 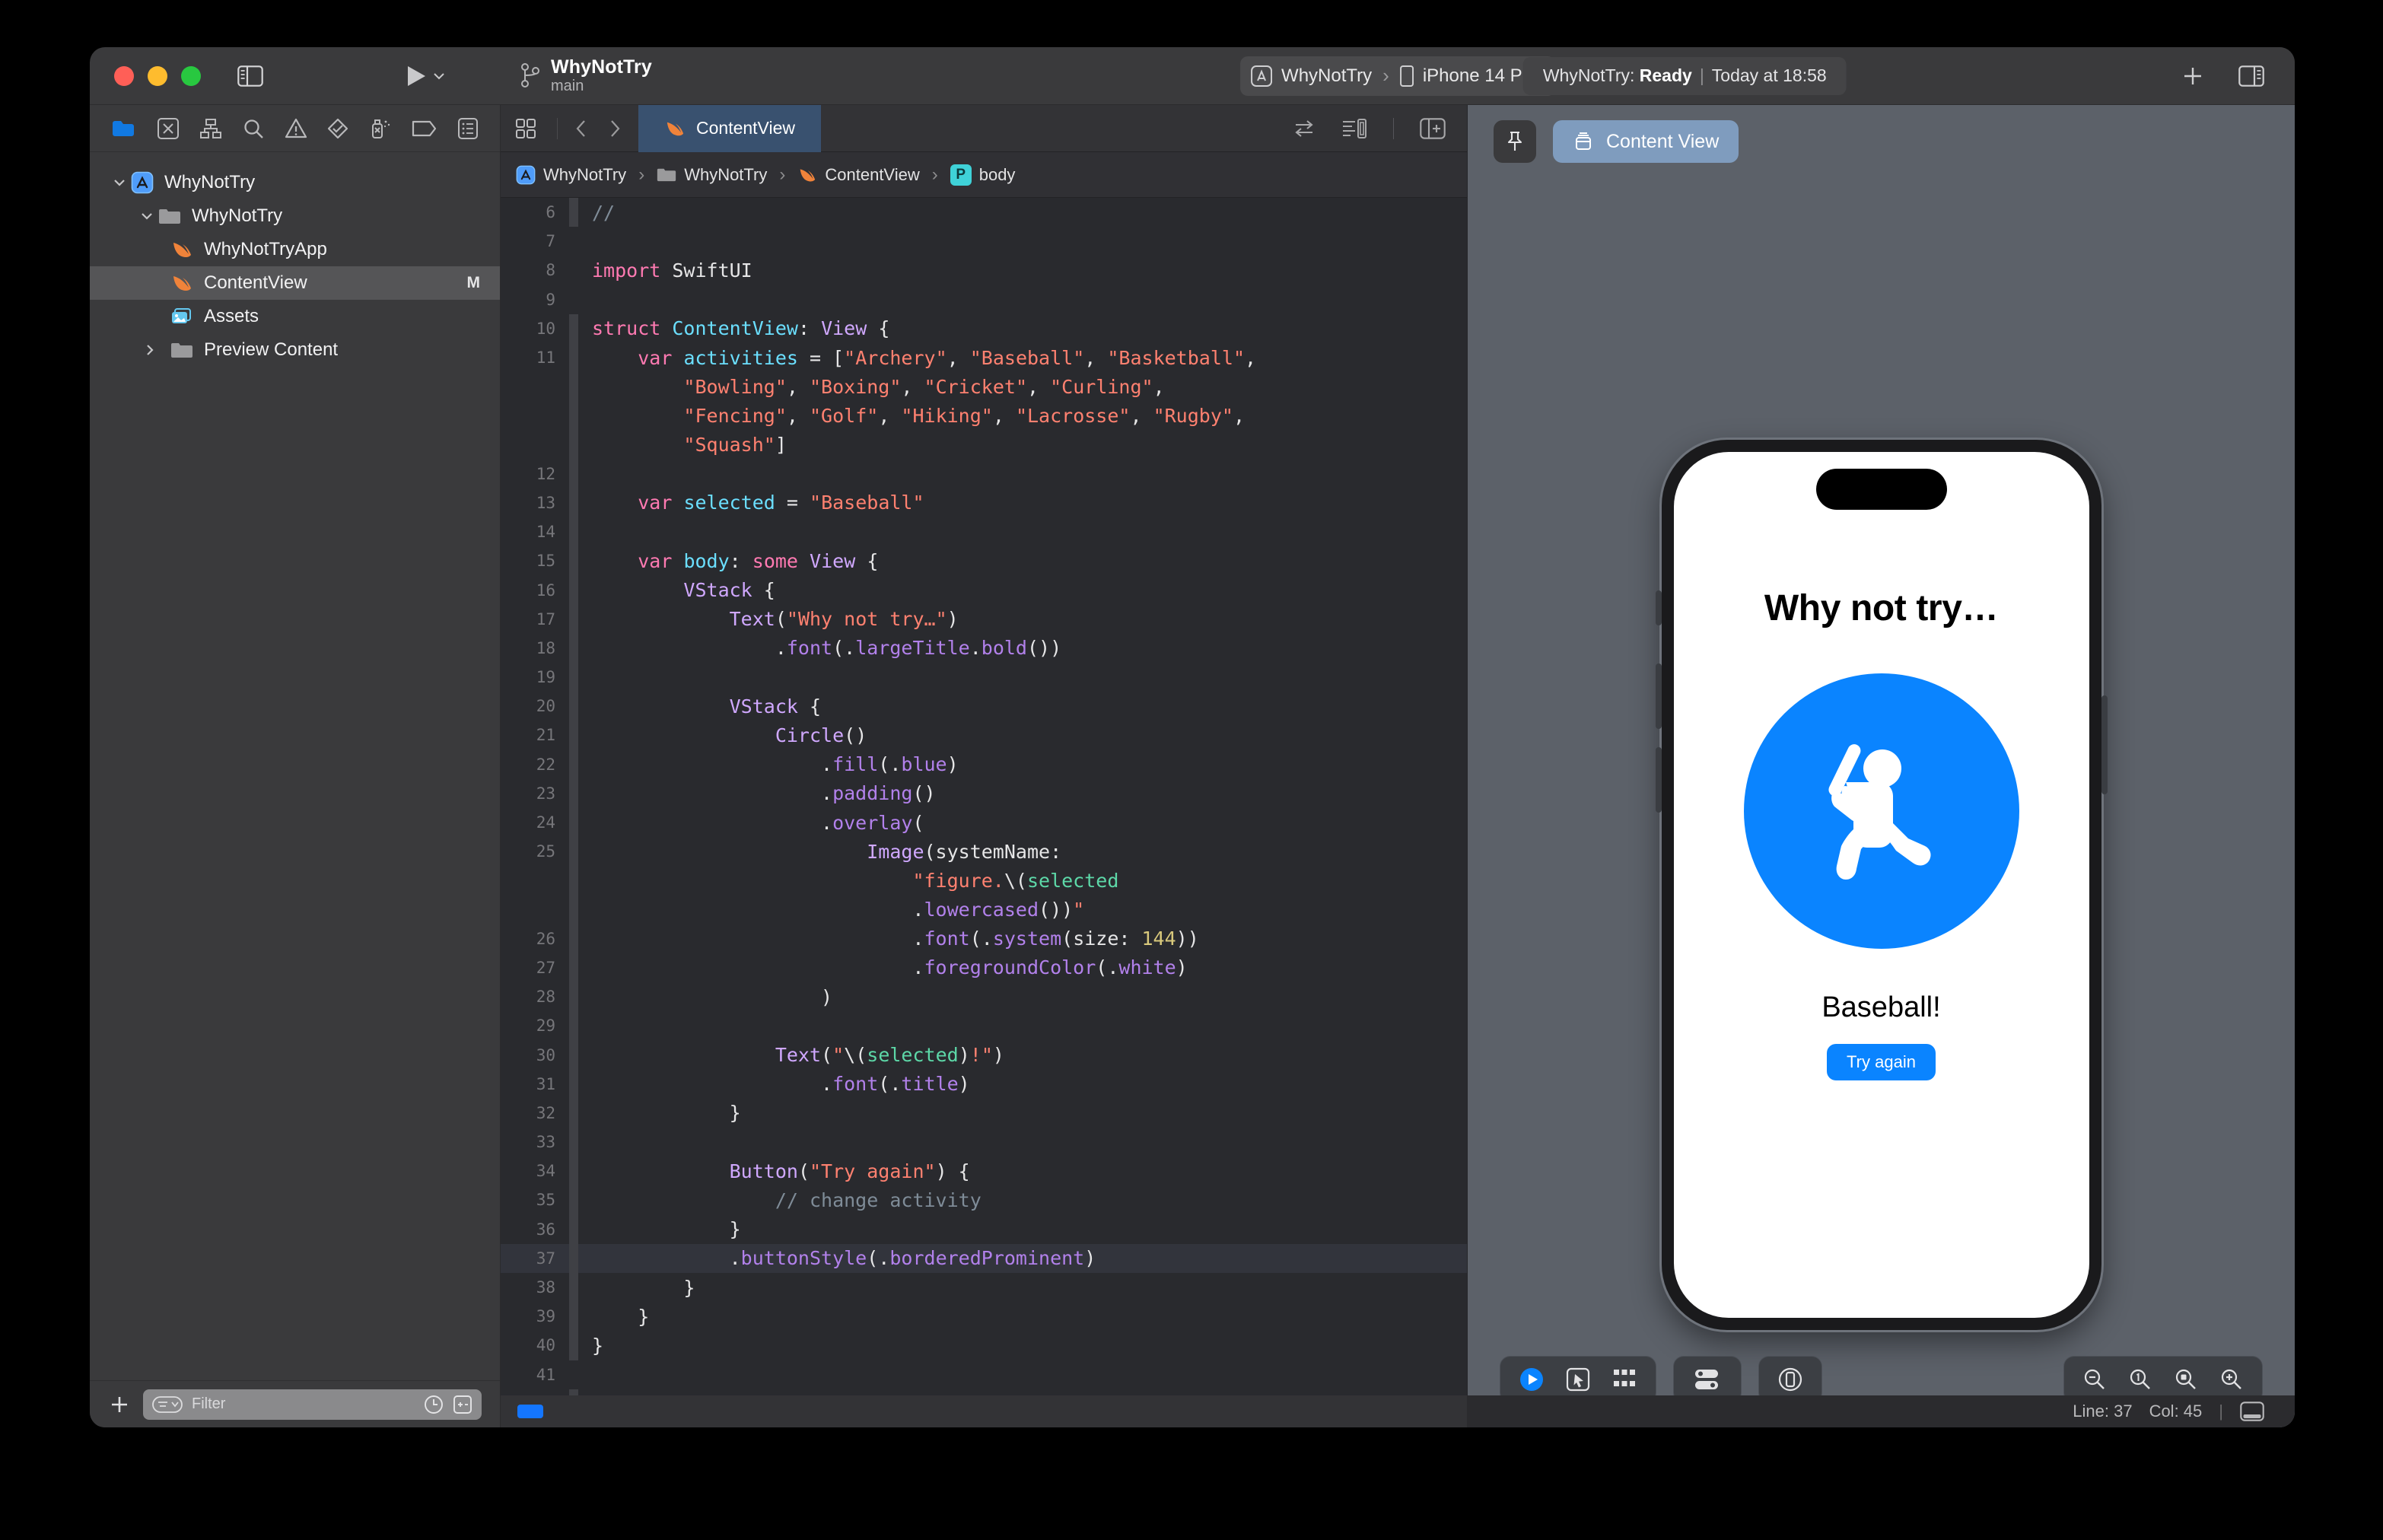 What do you see at coordinates (1707, 1380) in the screenshot?
I see `device-settings-icon` at bounding box center [1707, 1380].